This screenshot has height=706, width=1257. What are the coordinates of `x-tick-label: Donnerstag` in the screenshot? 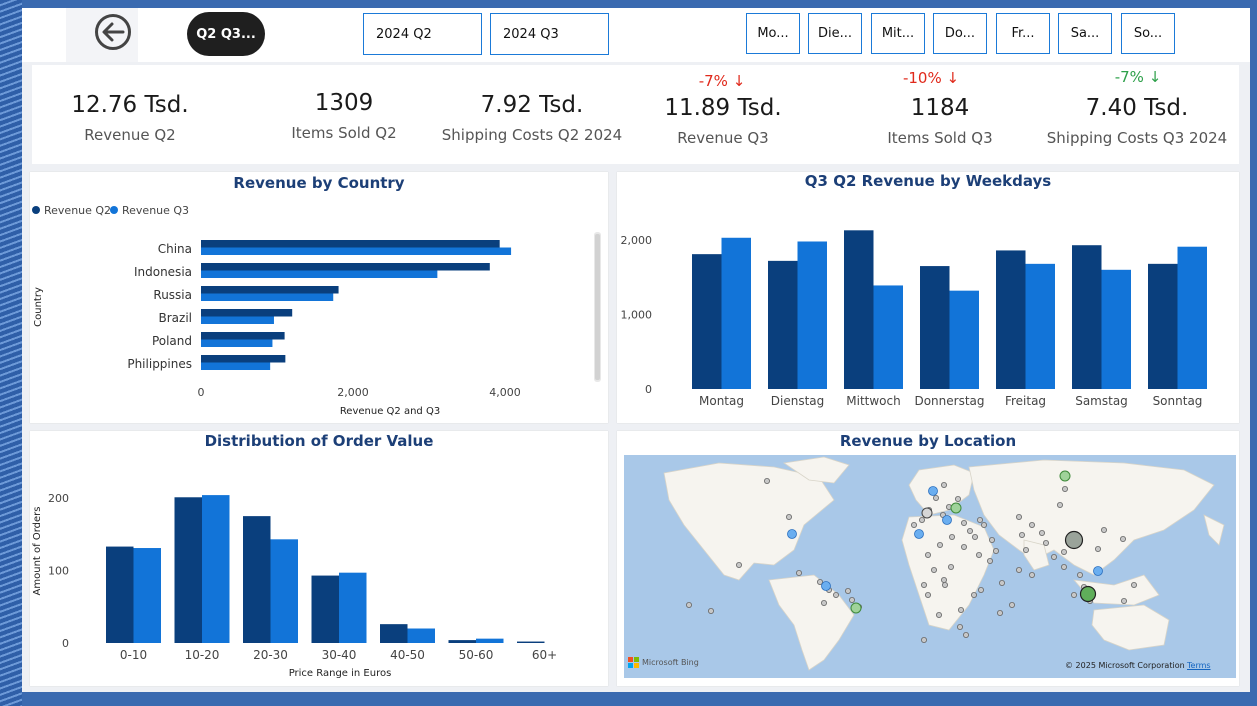 It's located at (949, 401).